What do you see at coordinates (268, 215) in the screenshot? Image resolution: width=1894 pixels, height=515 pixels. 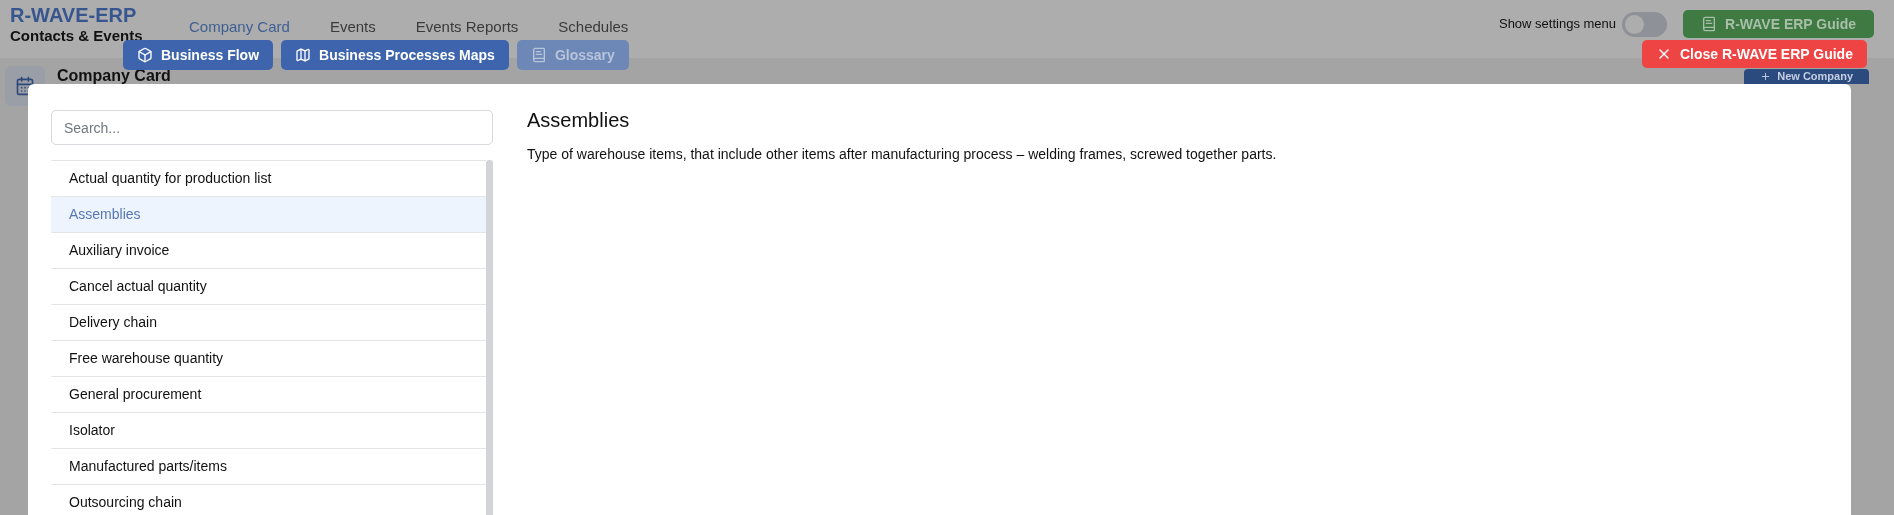 I see `glossary-entry: Assemblies` at bounding box center [268, 215].